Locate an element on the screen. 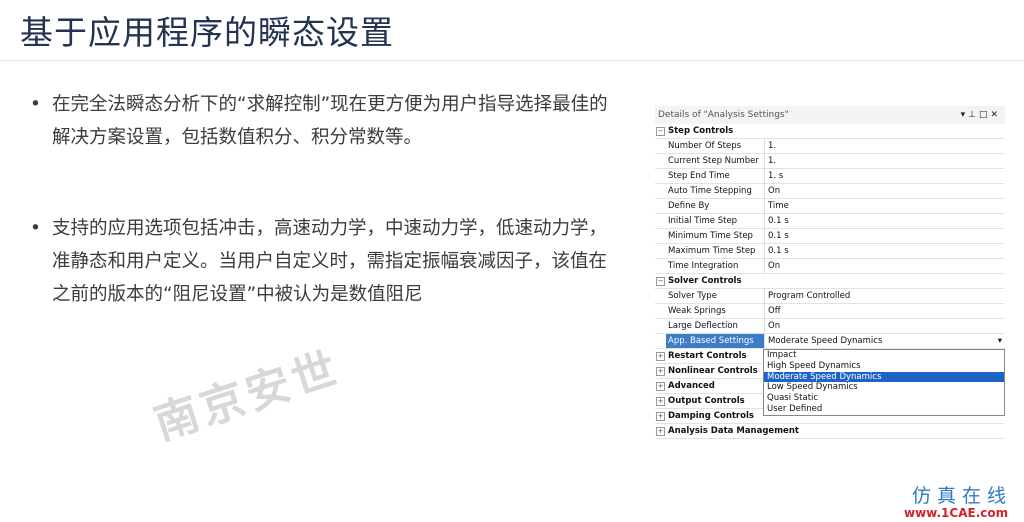  category-label: Solver Controls is located at coordinates (705, 281).